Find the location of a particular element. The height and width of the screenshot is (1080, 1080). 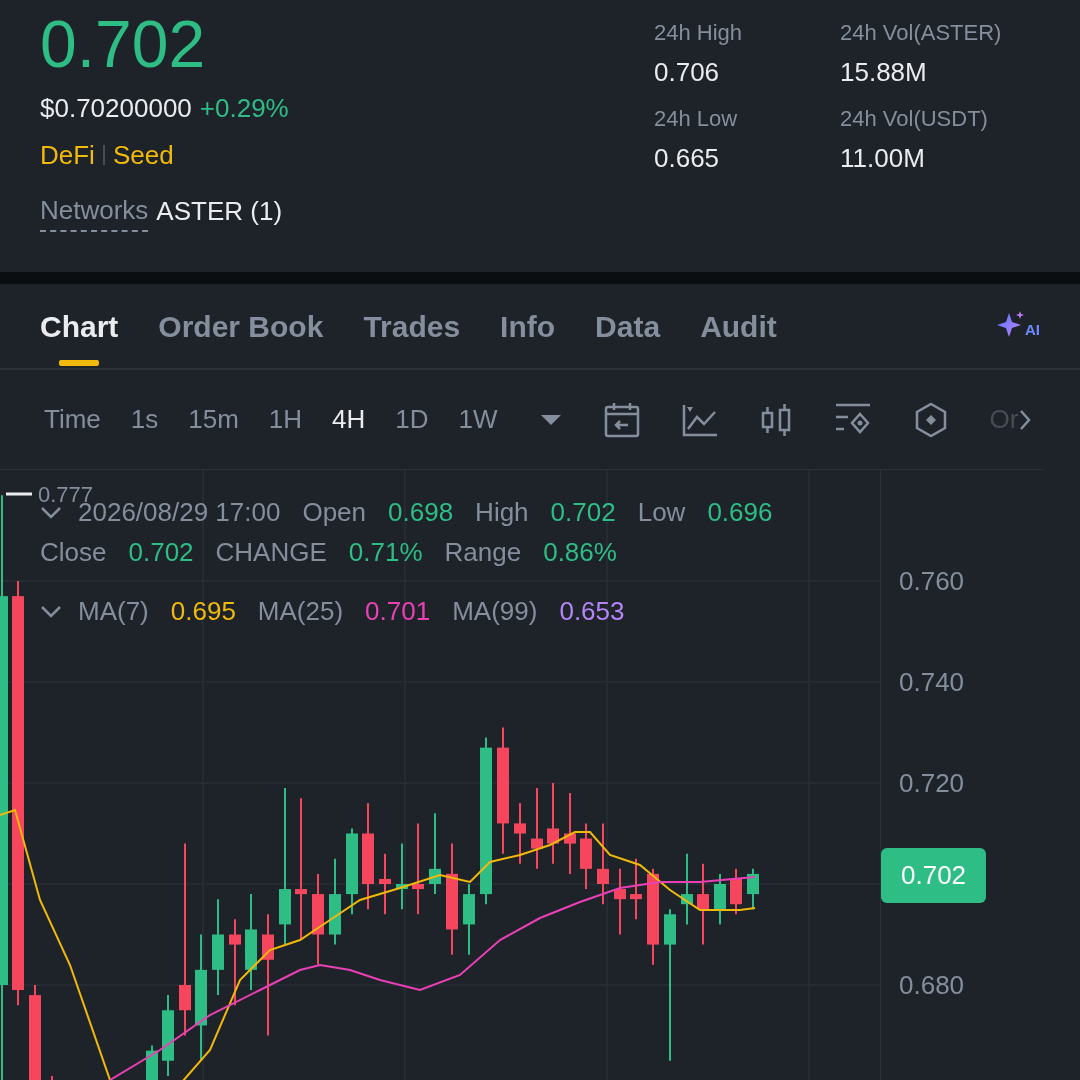

tab: Audit is located at coordinates (738, 326).